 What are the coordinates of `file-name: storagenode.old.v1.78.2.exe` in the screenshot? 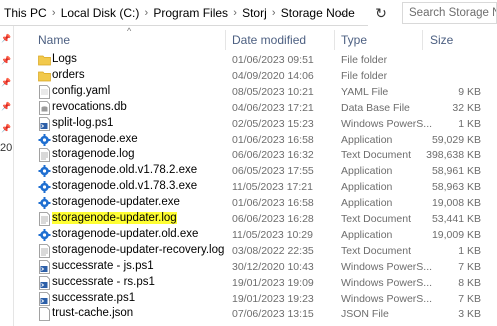 It's located at (124, 170).